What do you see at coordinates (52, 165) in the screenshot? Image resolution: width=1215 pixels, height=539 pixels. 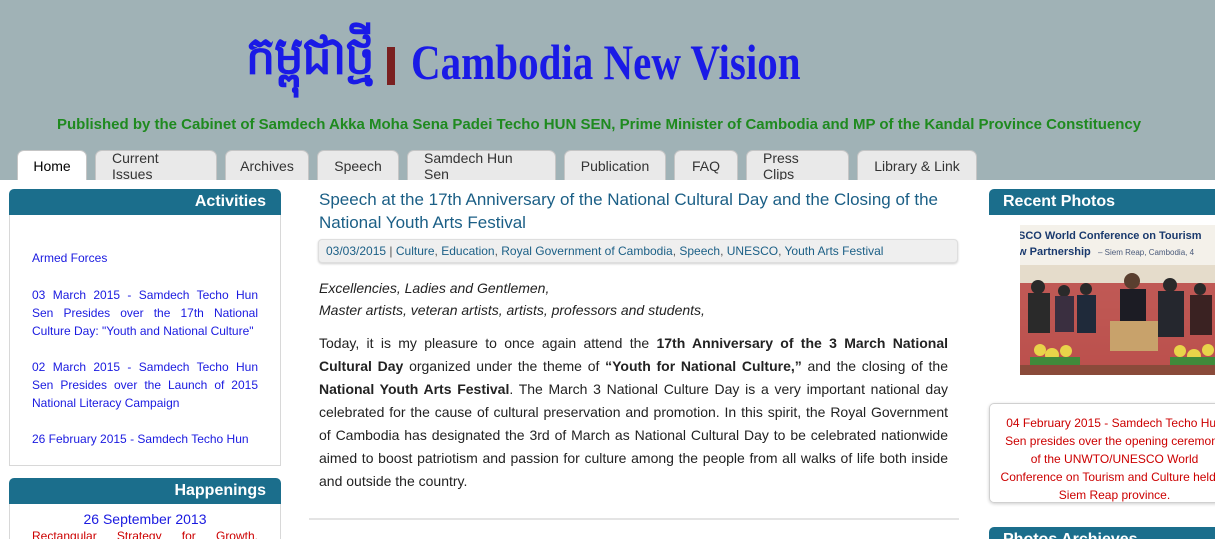 I see `tab-home: Home` at bounding box center [52, 165].